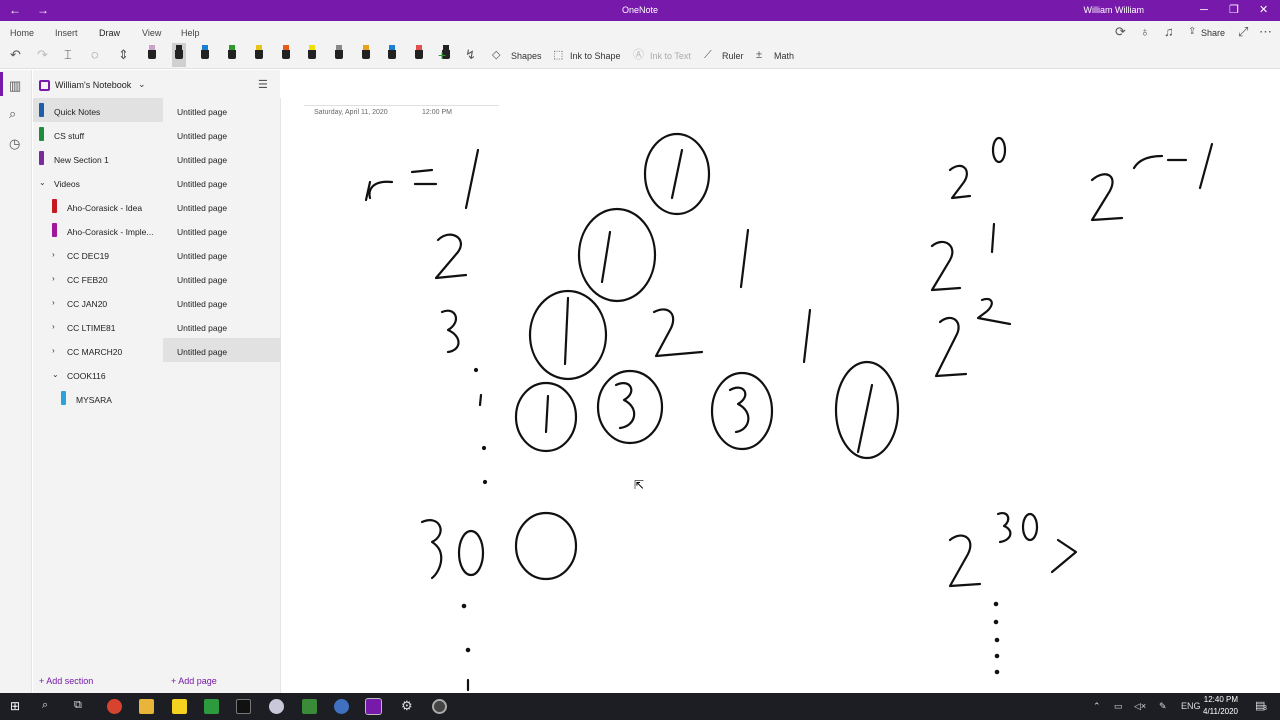 The height and width of the screenshot is (720, 1280). What do you see at coordinates (276, 706) in the screenshot?
I see `paint-icon` at bounding box center [276, 706].